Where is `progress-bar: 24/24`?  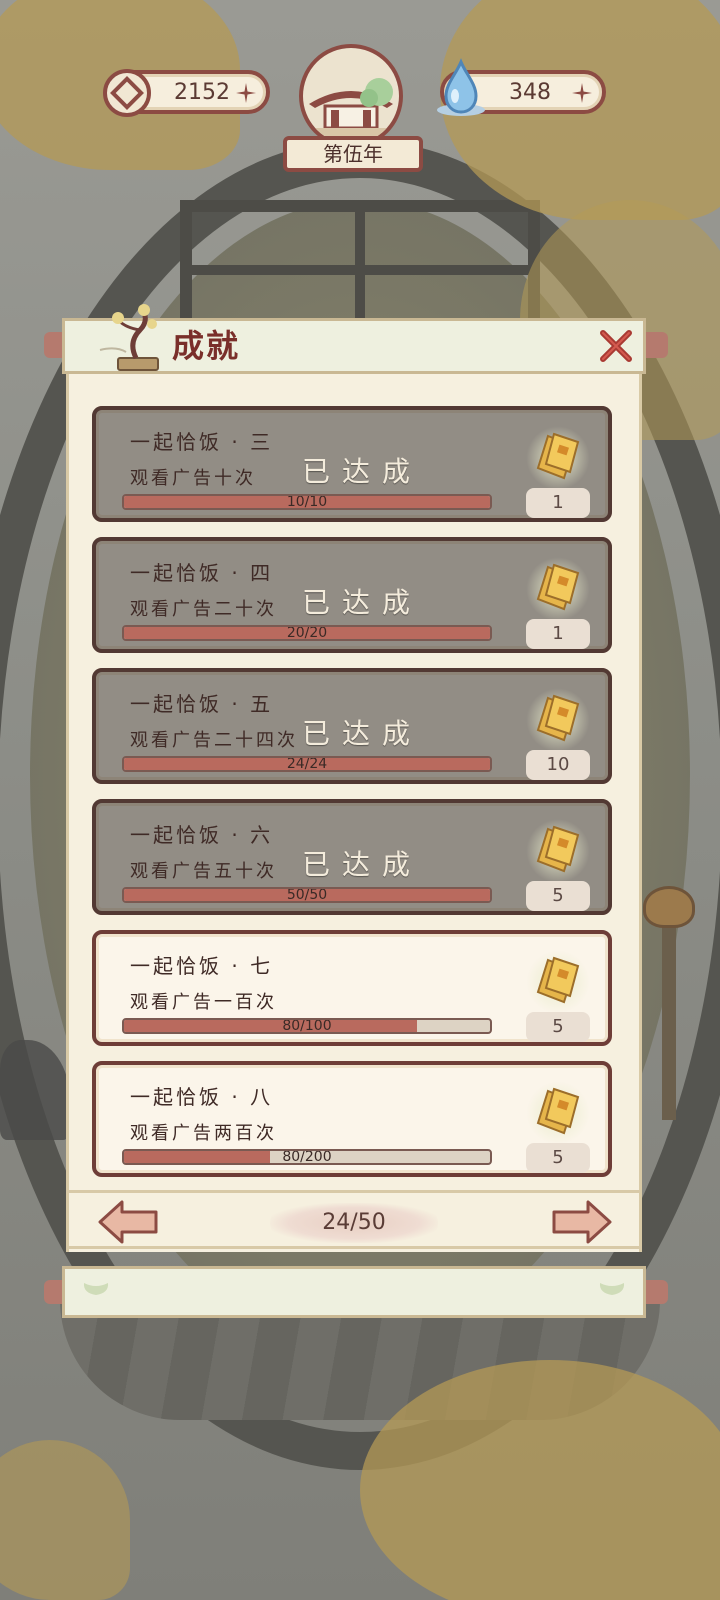
progress-bar: 24/24 is located at coordinates (307, 764).